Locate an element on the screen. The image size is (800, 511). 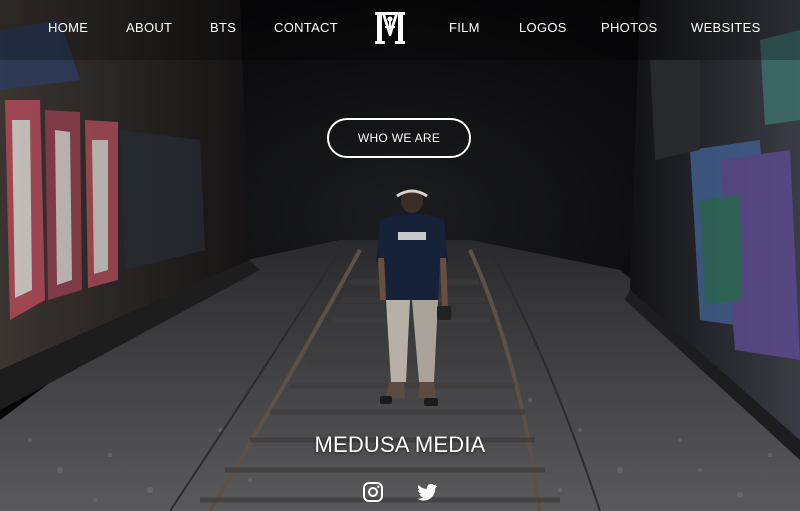
instagram-icon is located at coordinates (373, 492).